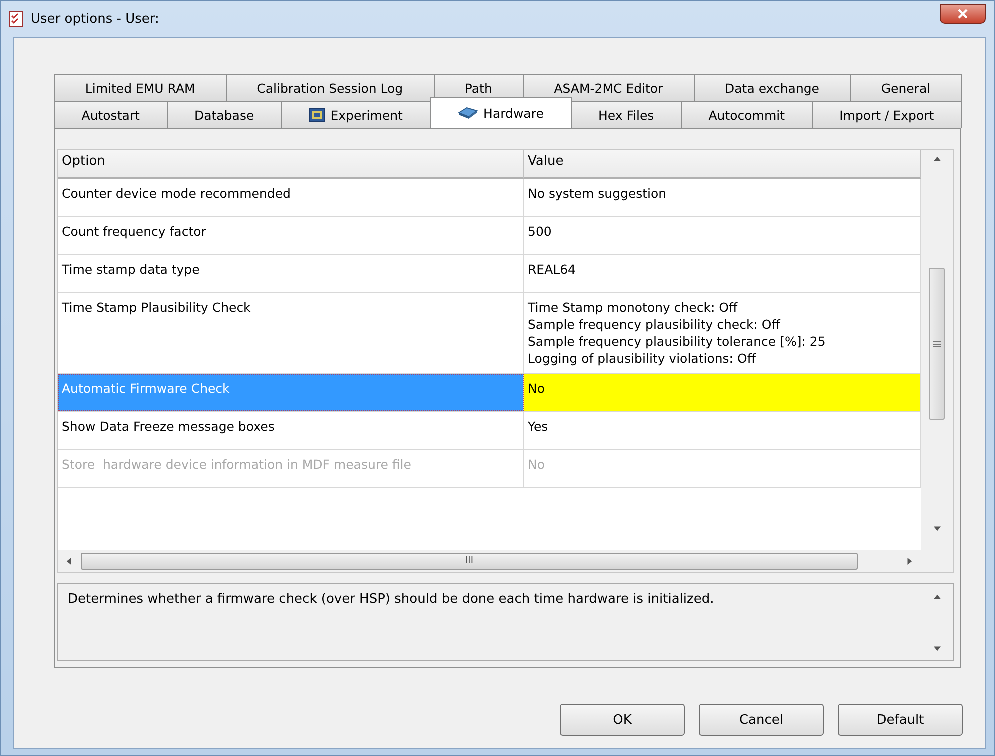 The height and width of the screenshot is (756, 995). What do you see at coordinates (746, 114) in the screenshot?
I see `tab: Autocommit` at bounding box center [746, 114].